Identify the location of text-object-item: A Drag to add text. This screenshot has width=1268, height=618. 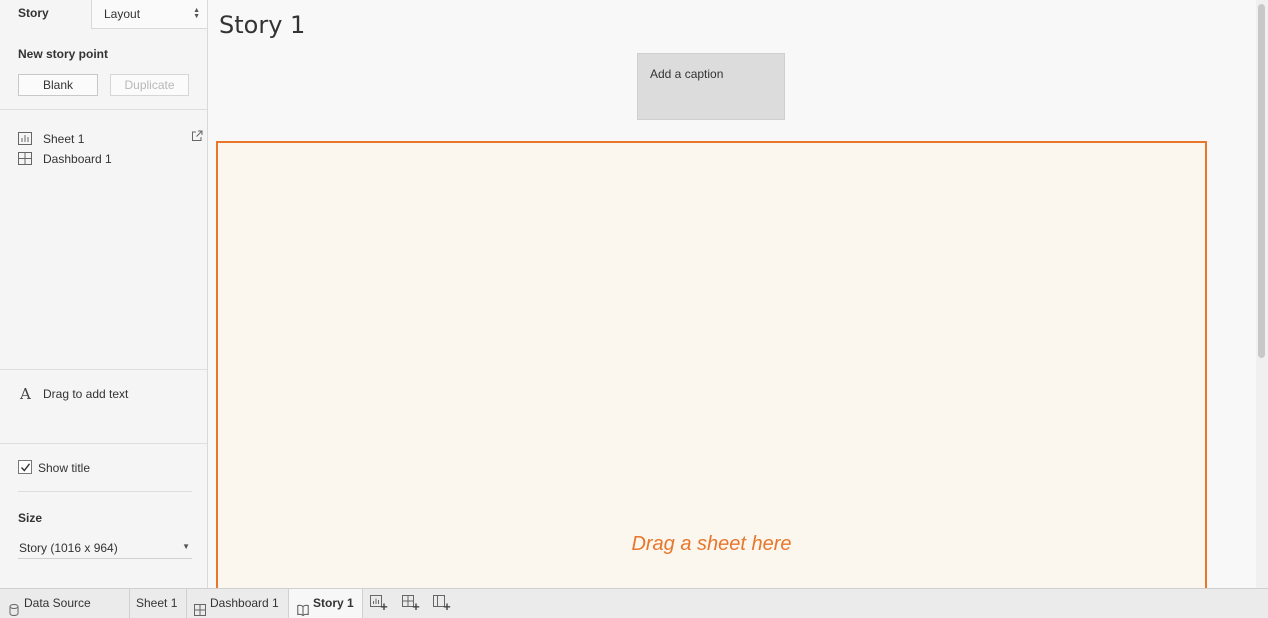
(110, 394).